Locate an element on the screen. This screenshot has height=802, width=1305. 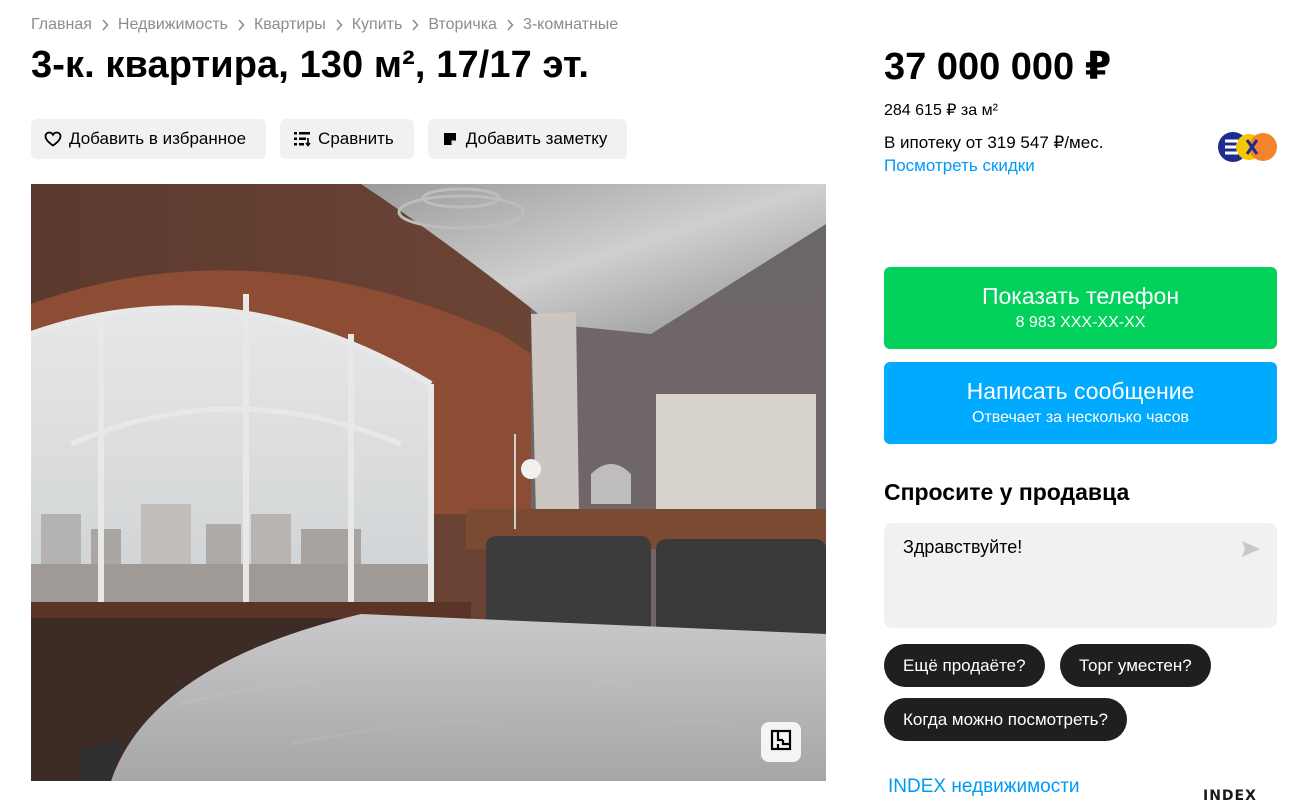
show-phone-button: Показать телефон 8 983 XXX-XX-XX is located at coordinates (1080, 308).